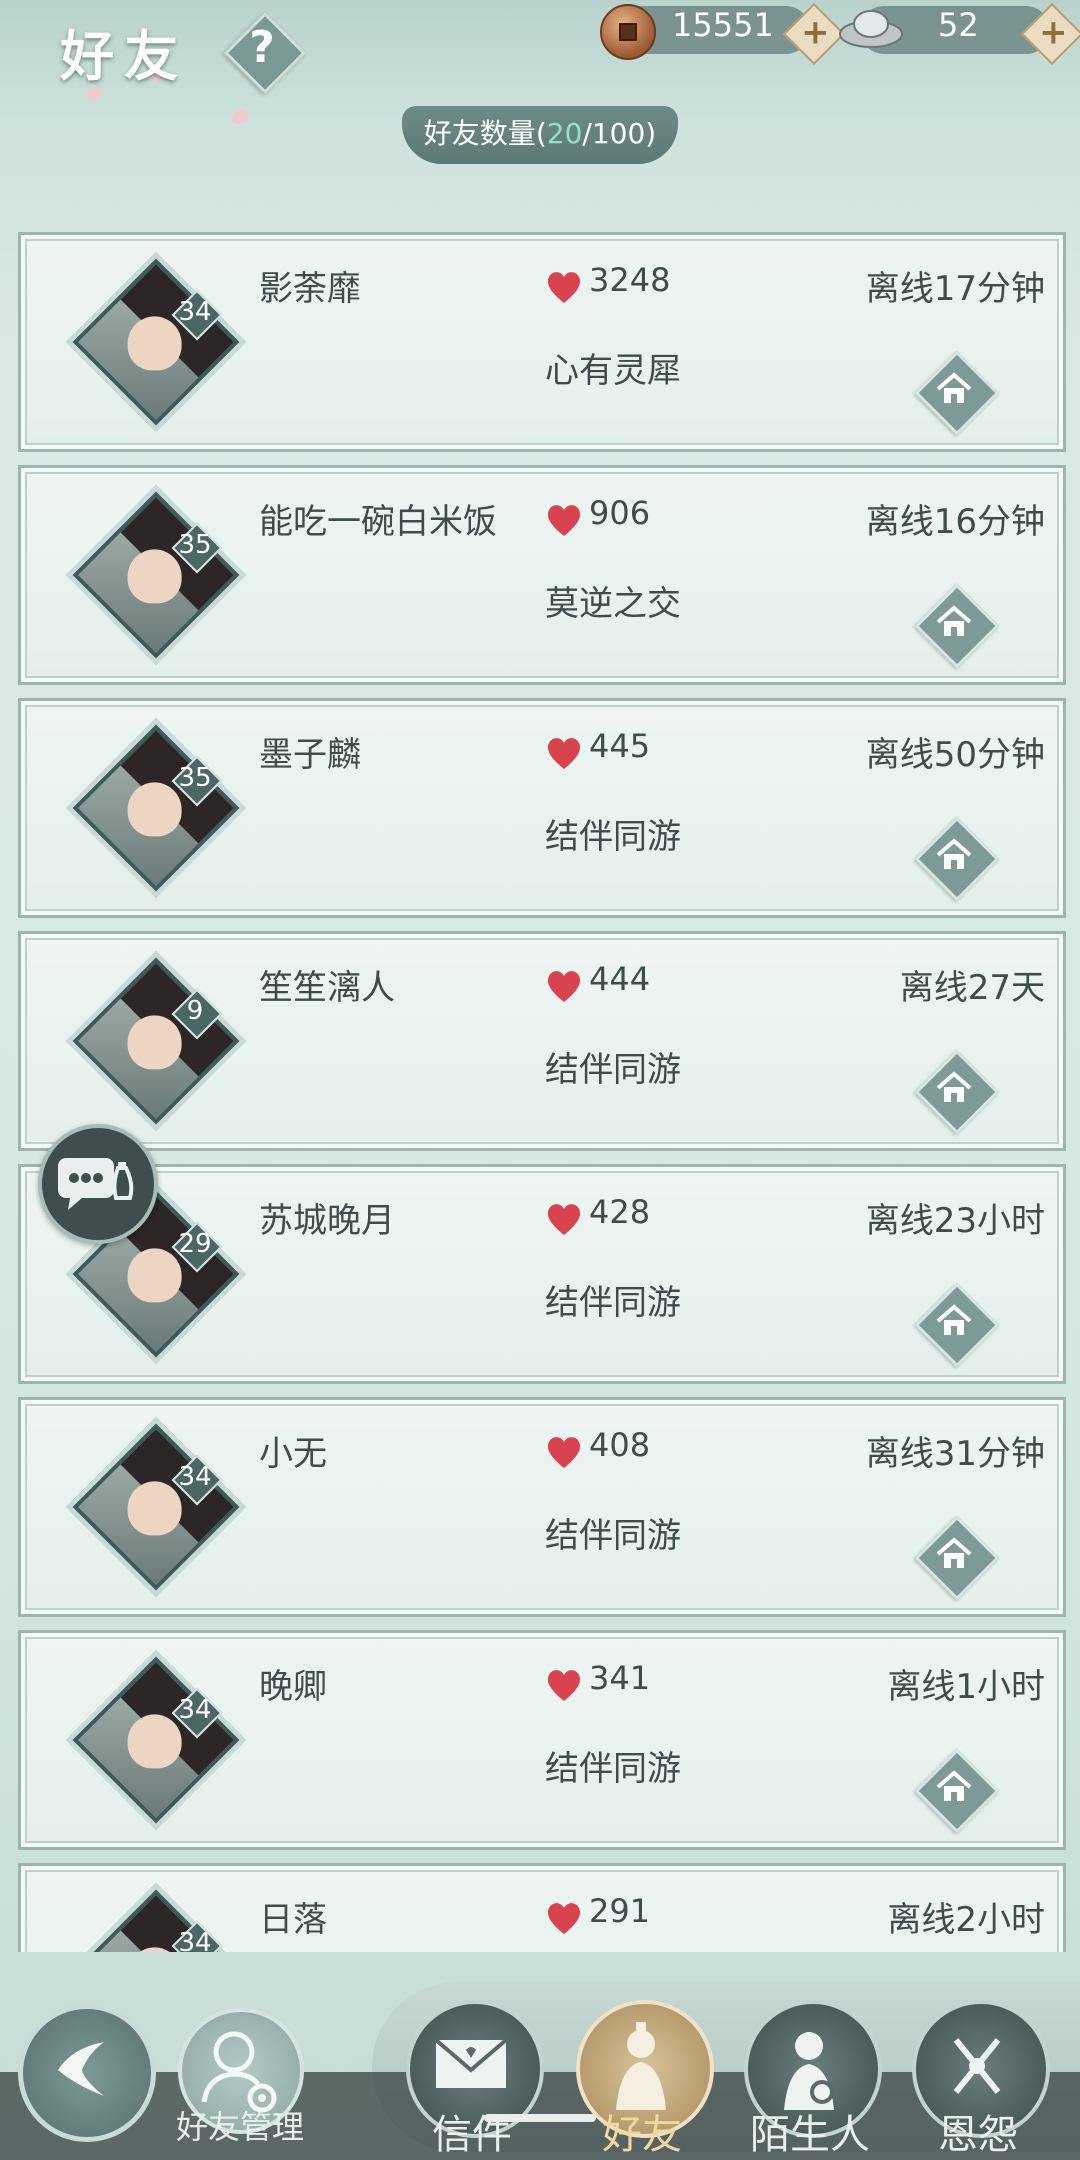 The height and width of the screenshot is (2160, 1080). What do you see at coordinates (327, 1221) in the screenshot?
I see `friend-name: 苏城晚月` at bounding box center [327, 1221].